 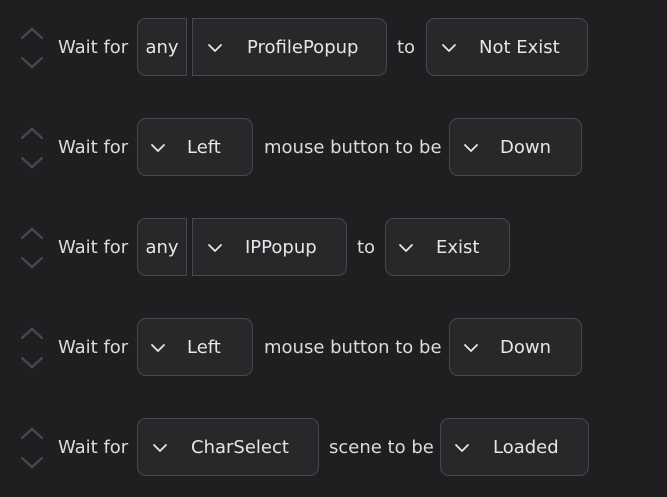 What do you see at coordinates (281, 247) in the screenshot?
I see `target-value: IPPopup` at bounding box center [281, 247].